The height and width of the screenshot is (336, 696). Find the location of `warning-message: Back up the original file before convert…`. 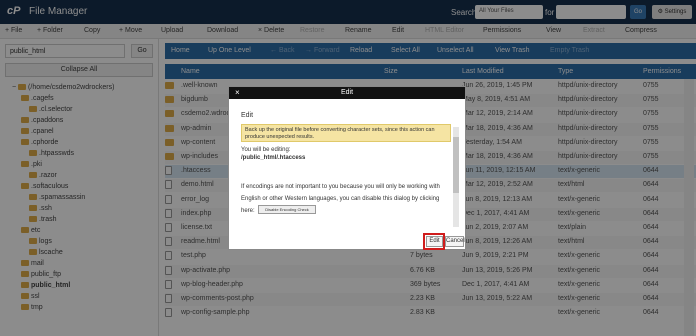

warning-message: Back up the original file before convert… is located at coordinates (346, 133).